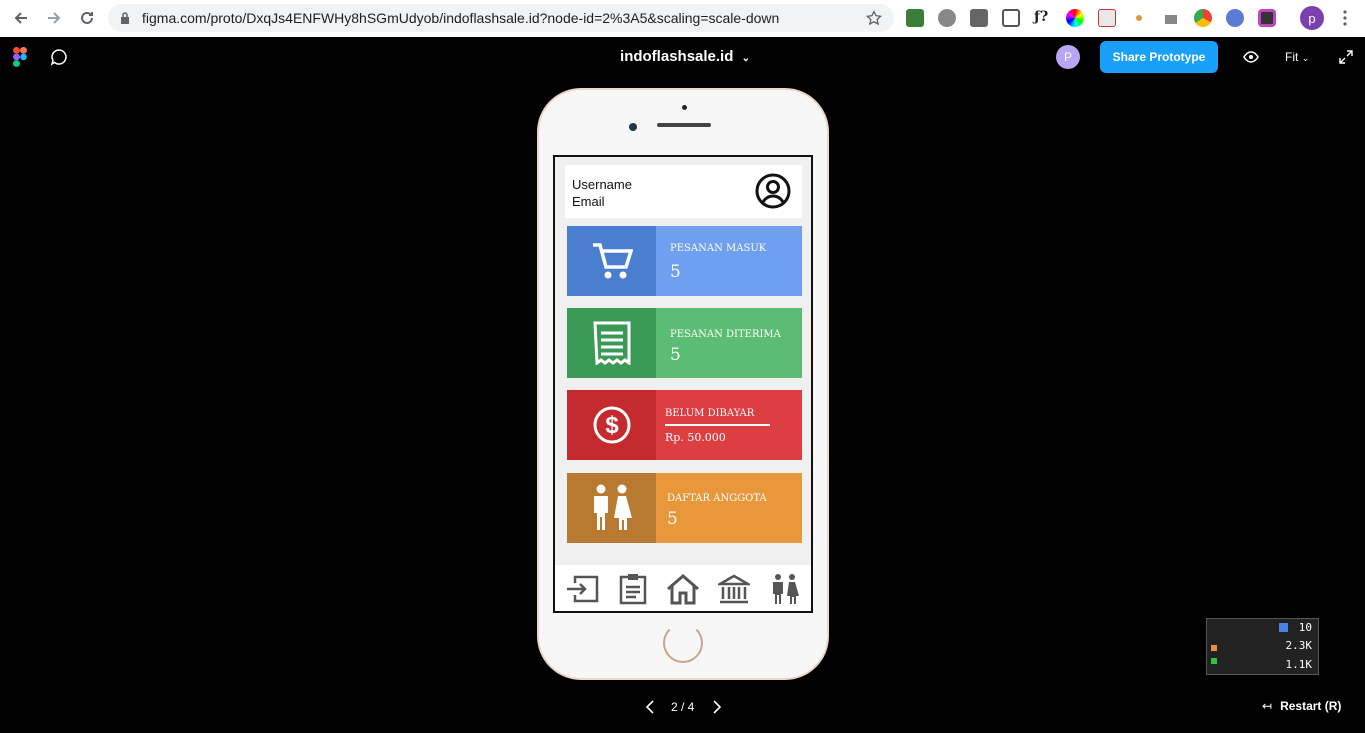 The height and width of the screenshot is (733, 1365). I want to click on reload-icon, so click(87, 17).